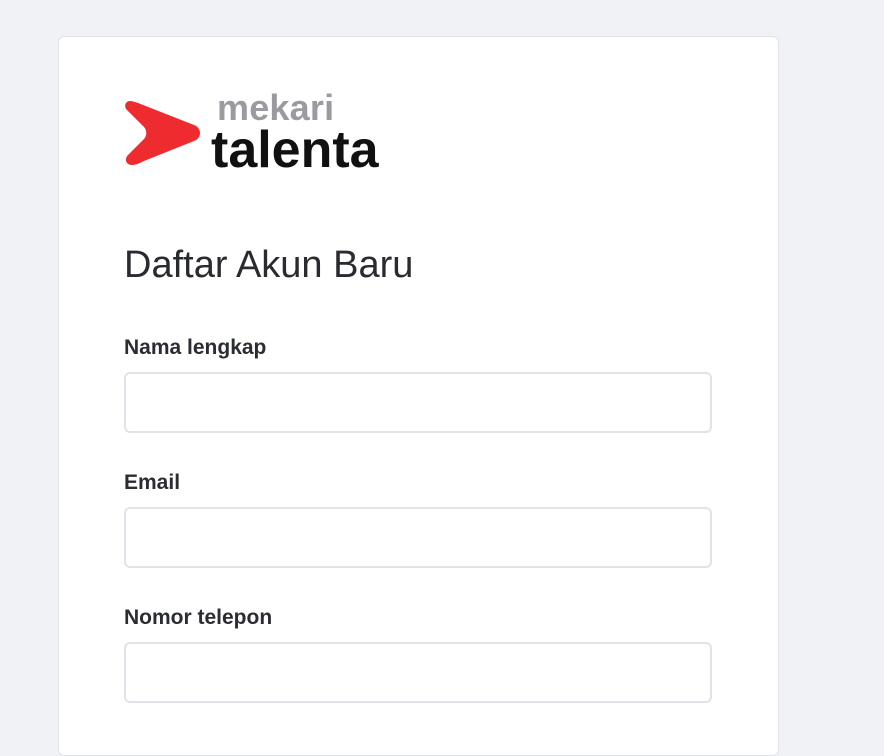 The width and height of the screenshot is (884, 756). Describe the element at coordinates (269, 265) in the screenshot. I see `page-title: Daftar Akun Baru` at that location.